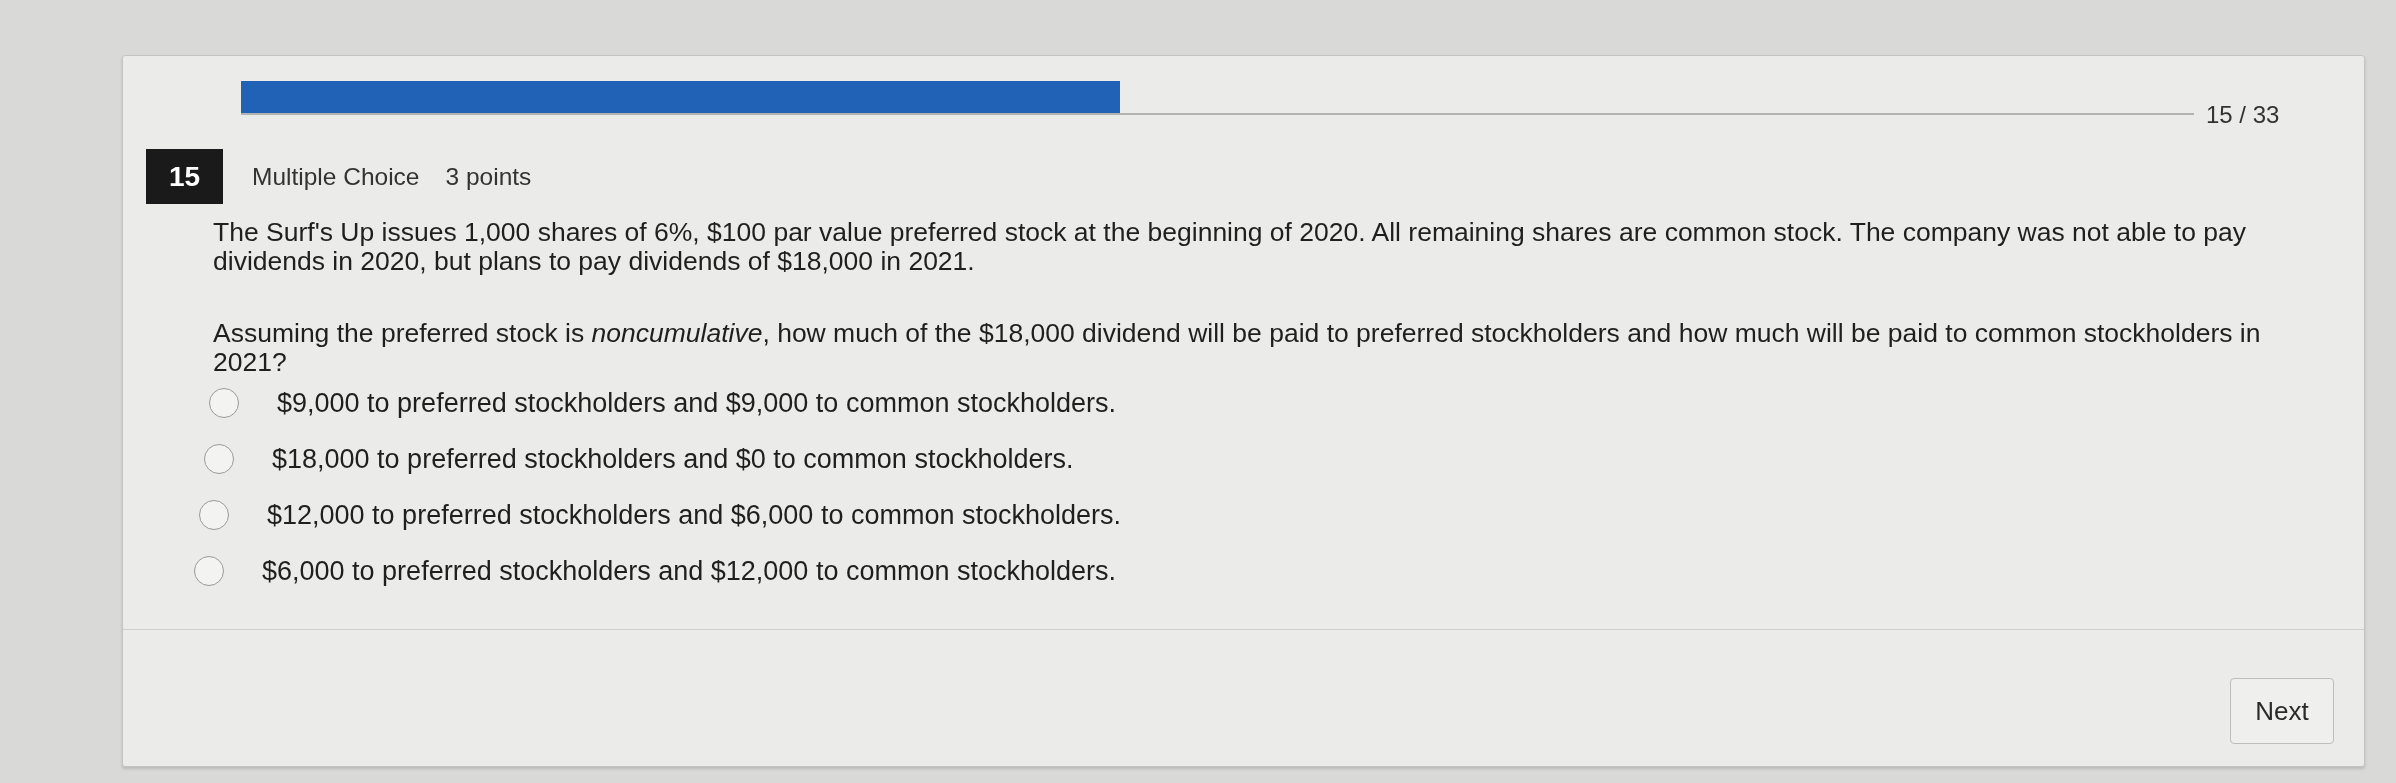 Image resolution: width=2396 pixels, height=783 pixels. Describe the element at coordinates (1237, 348) in the screenshot. I see `question-text: Assuming the preferred stock is noncumulative, how much of the $18,000 dividend will be paid to preferred stockholders and how much will be paid to common stockholders in 2021?` at that location.